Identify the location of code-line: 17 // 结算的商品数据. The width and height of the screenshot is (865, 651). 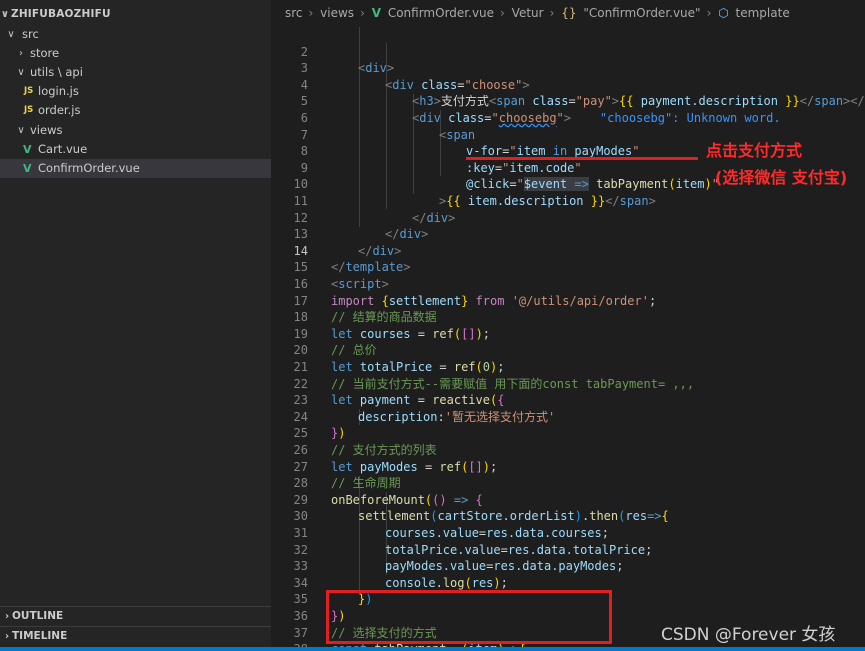
(568, 300).